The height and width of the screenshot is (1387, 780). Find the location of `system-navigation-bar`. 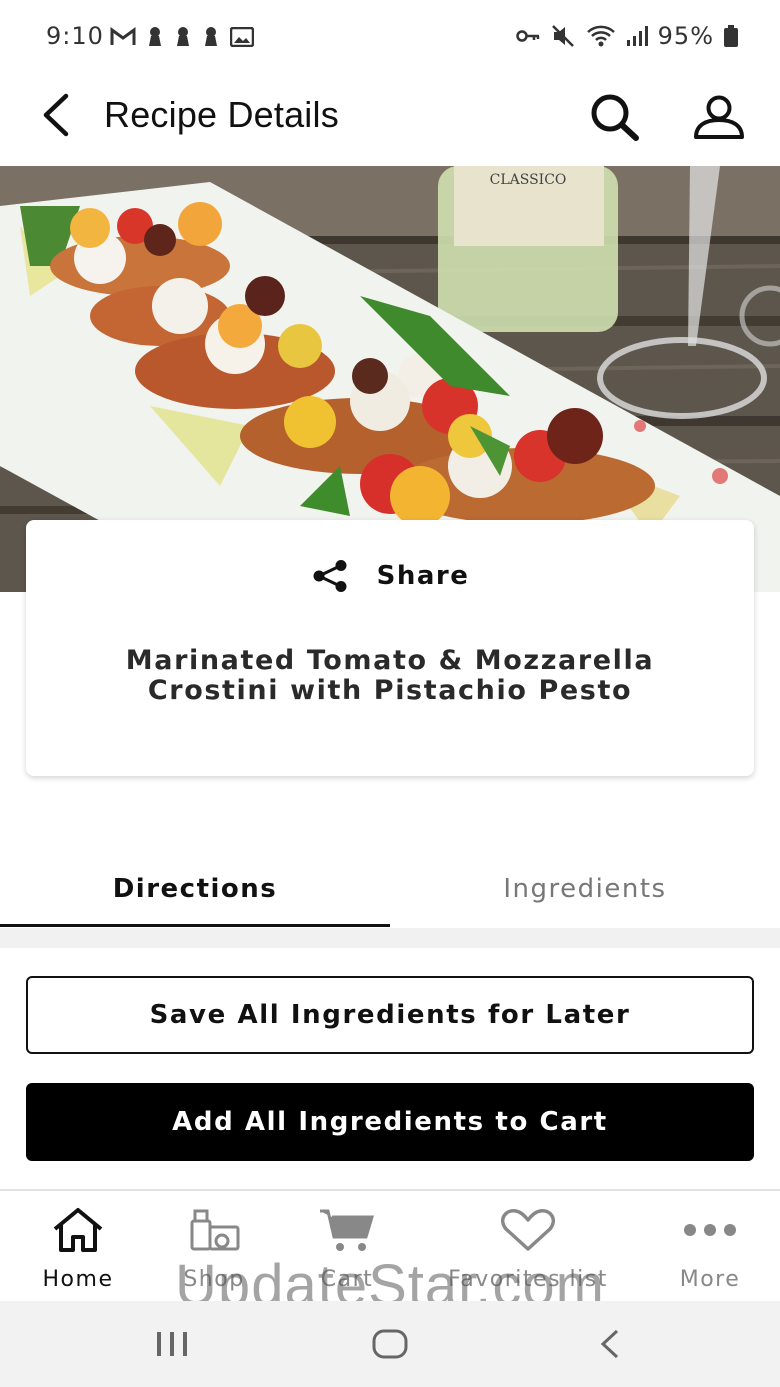

system-navigation-bar is located at coordinates (390, 1344).